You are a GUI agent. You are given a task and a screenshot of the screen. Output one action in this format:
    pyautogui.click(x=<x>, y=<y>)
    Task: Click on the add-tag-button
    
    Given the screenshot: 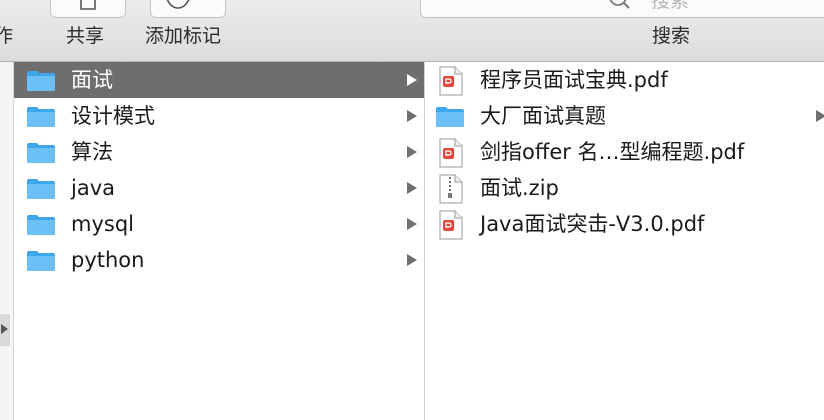 What is the action you would take?
    pyautogui.click(x=188, y=9)
    